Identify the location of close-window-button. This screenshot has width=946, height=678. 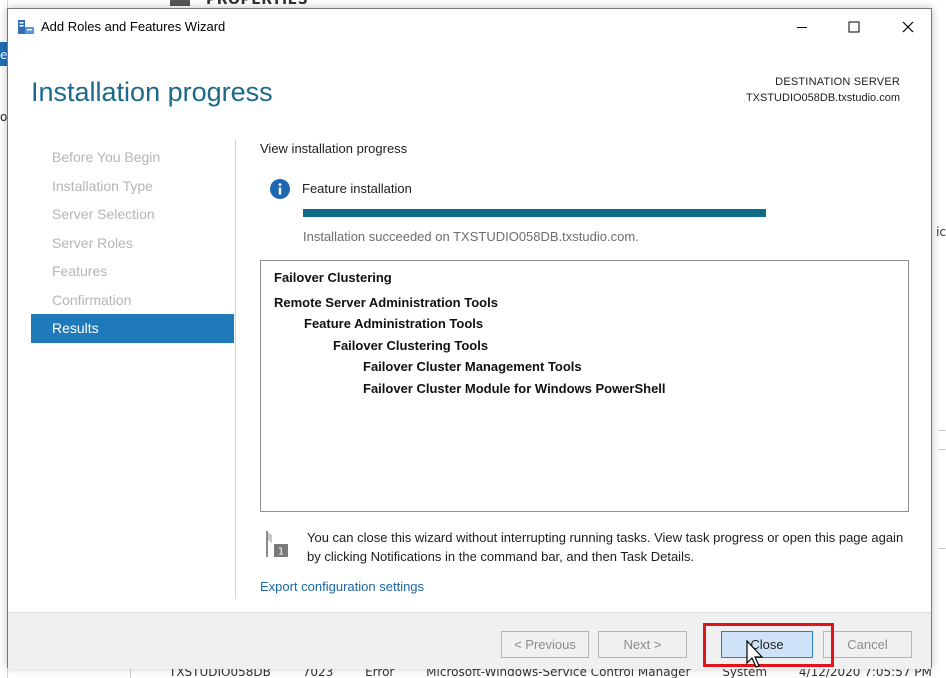
(908, 27).